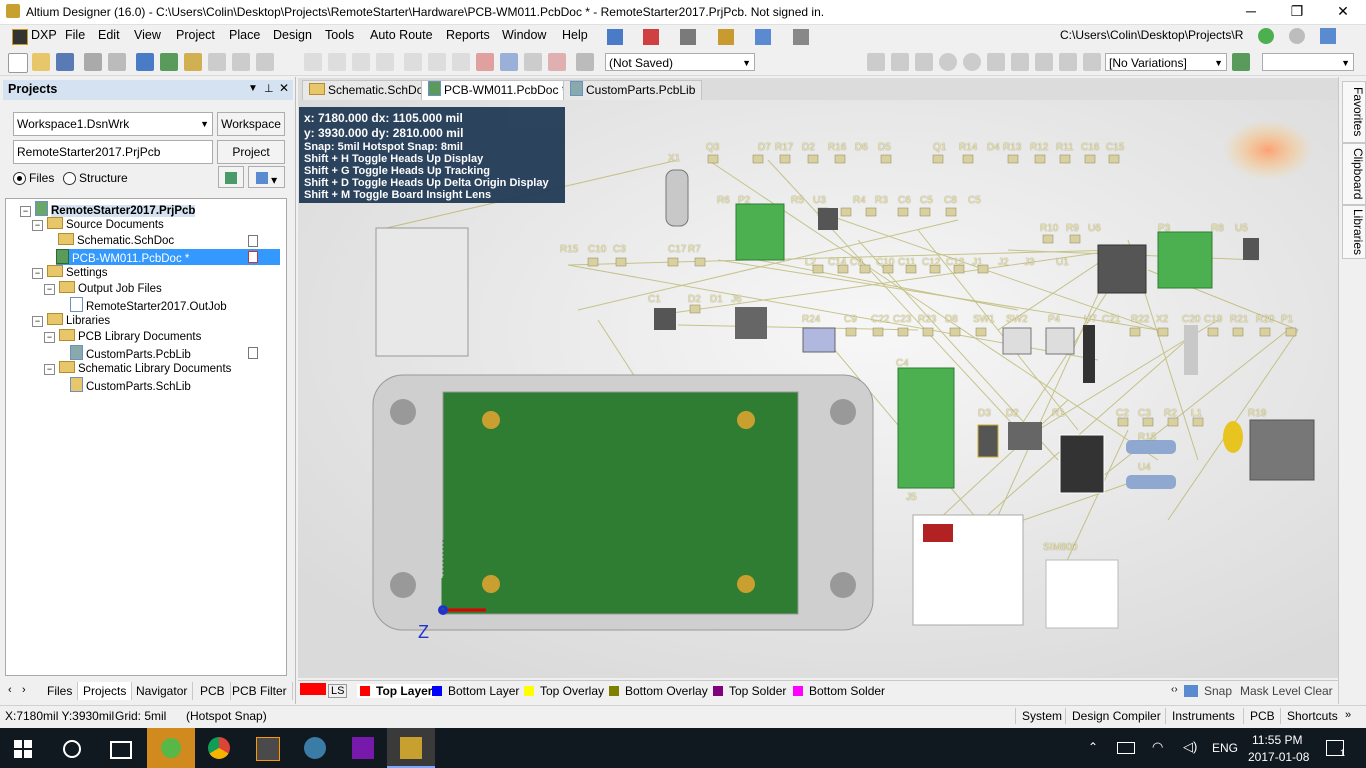 The width and height of the screenshot is (1366, 768). I want to click on menu-edit: Edit, so click(109, 35).